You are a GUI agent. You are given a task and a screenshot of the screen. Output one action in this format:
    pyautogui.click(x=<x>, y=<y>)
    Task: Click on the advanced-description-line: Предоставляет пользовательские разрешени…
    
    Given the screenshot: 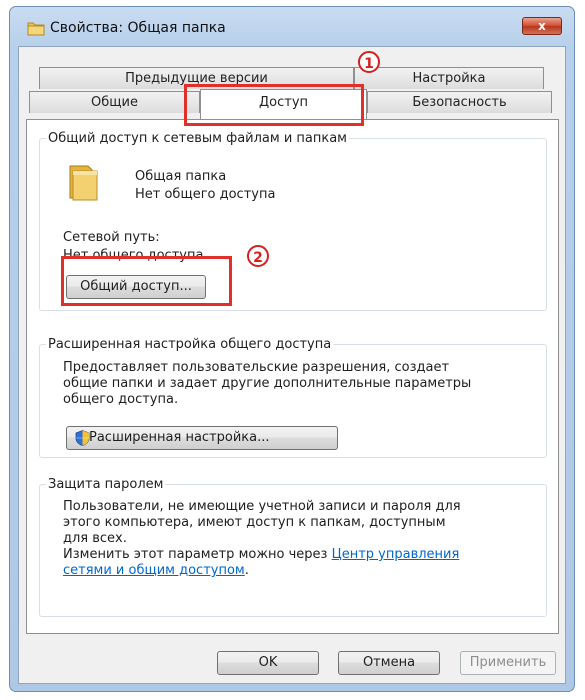 What is the action you would take?
    pyautogui.click(x=256, y=367)
    